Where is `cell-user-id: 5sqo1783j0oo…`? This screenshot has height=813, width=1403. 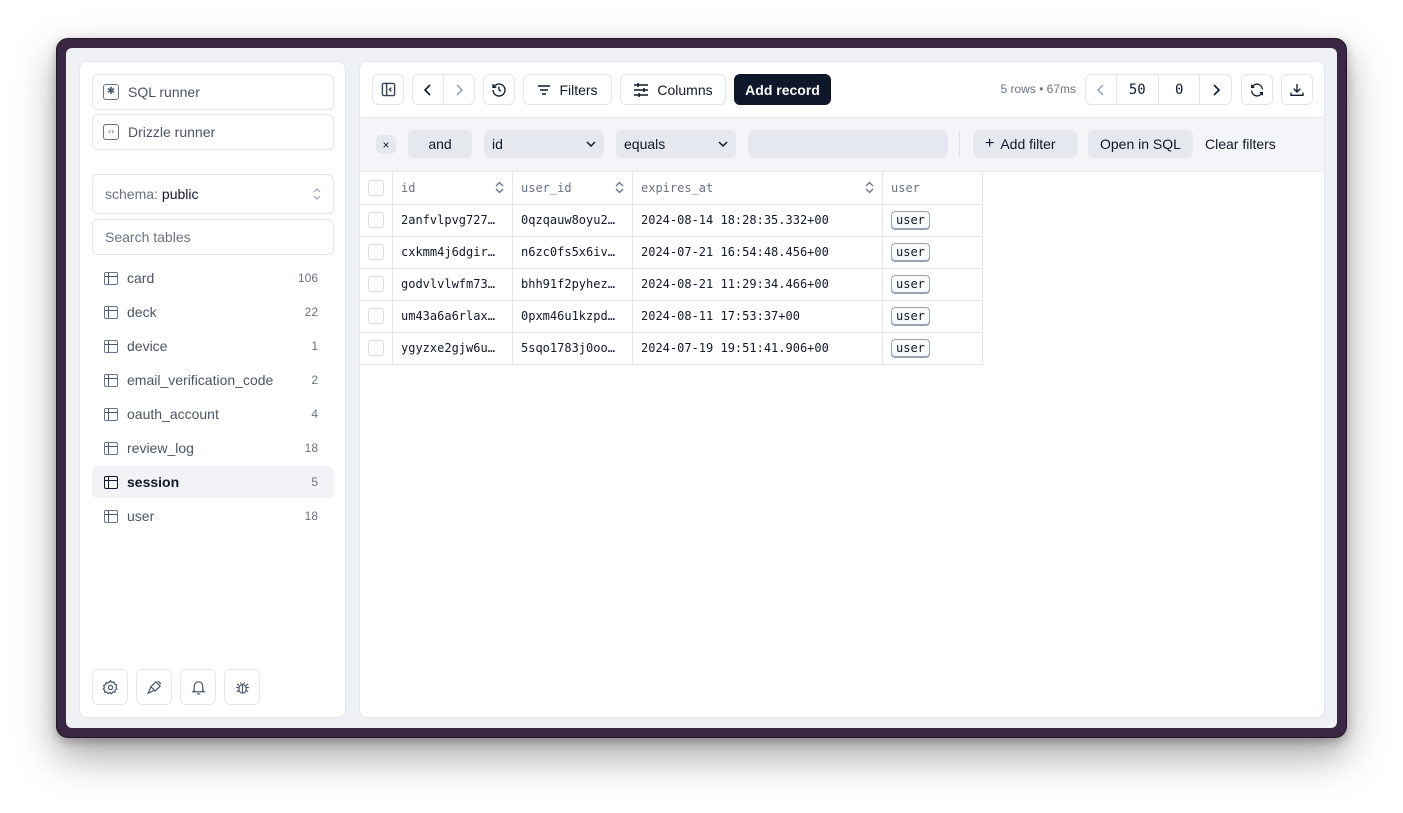 cell-user-id: 5sqo1783j0oo… is located at coordinates (572, 348).